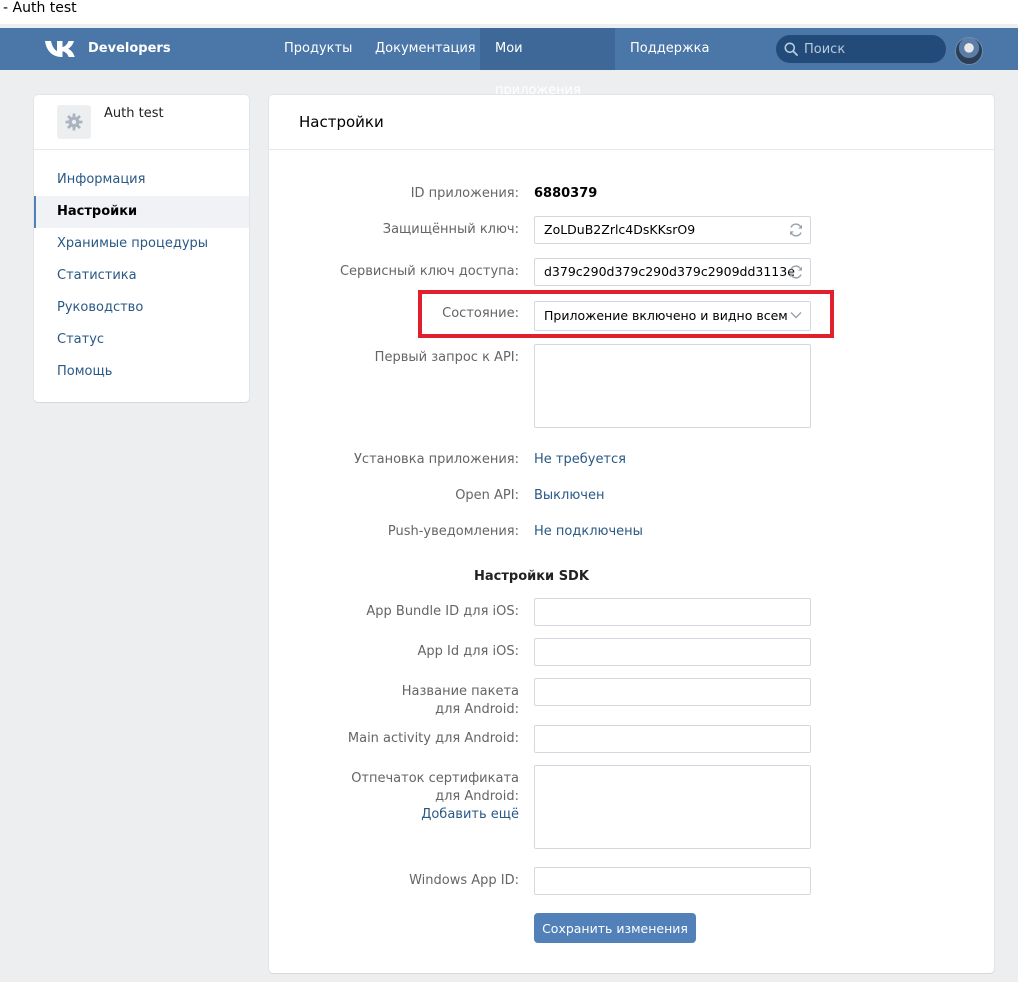  Describe the element at coordinates (429, 271) in the screenshot. I see `service-key-label: Сервисный ключ доступа:` at that location.